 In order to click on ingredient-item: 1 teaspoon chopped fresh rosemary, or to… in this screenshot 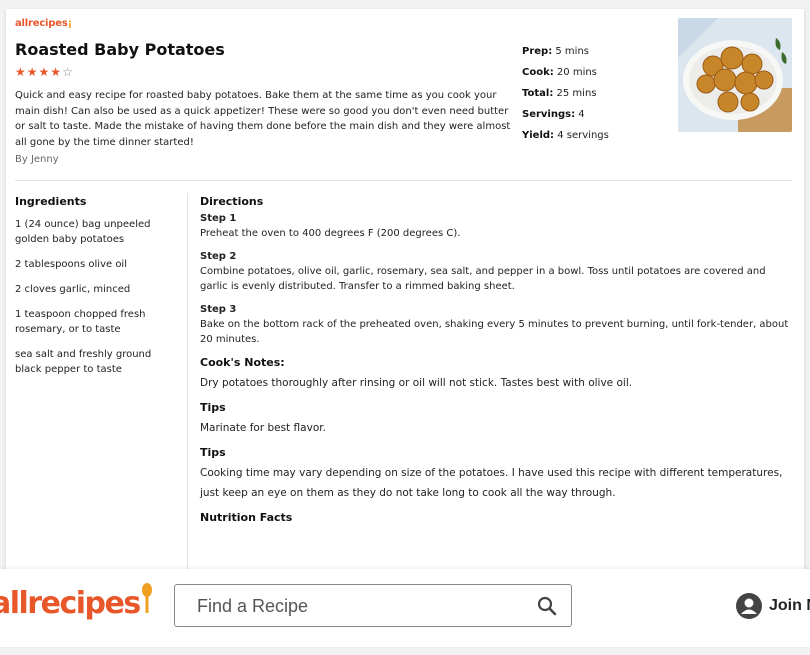, I will do `click(97, 322)`.